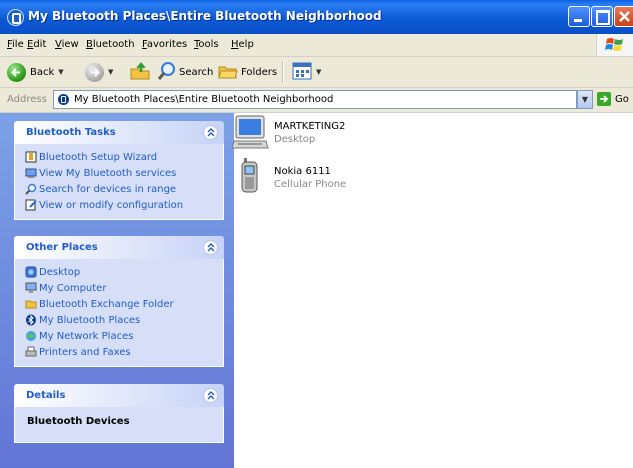  I want to click on views-dropdown-icon: ▼, so click(318, 72).